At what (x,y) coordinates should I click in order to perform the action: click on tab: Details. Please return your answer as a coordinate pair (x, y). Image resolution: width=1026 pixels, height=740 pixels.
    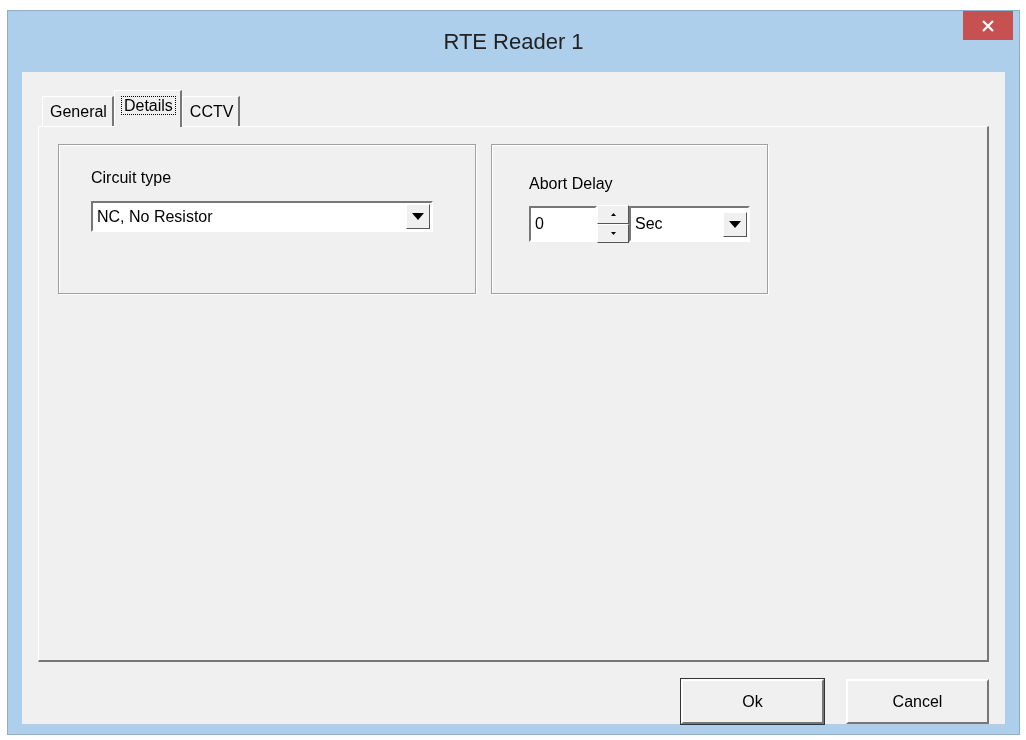
    Looking at the image, I should click on (147, 108).